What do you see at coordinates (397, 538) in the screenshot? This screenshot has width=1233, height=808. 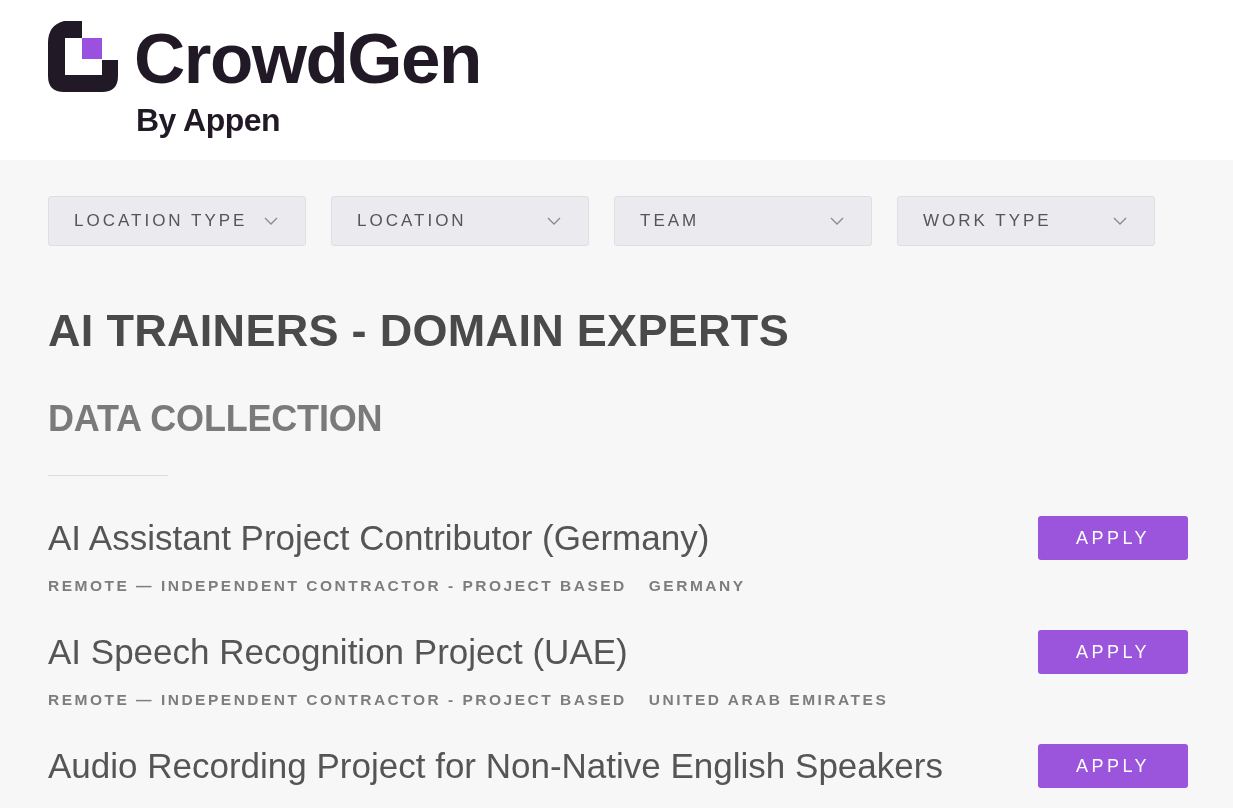 I see `job-title-link: AI Assistant Project Contributor (Germany)` at bounding box center [397, 538].